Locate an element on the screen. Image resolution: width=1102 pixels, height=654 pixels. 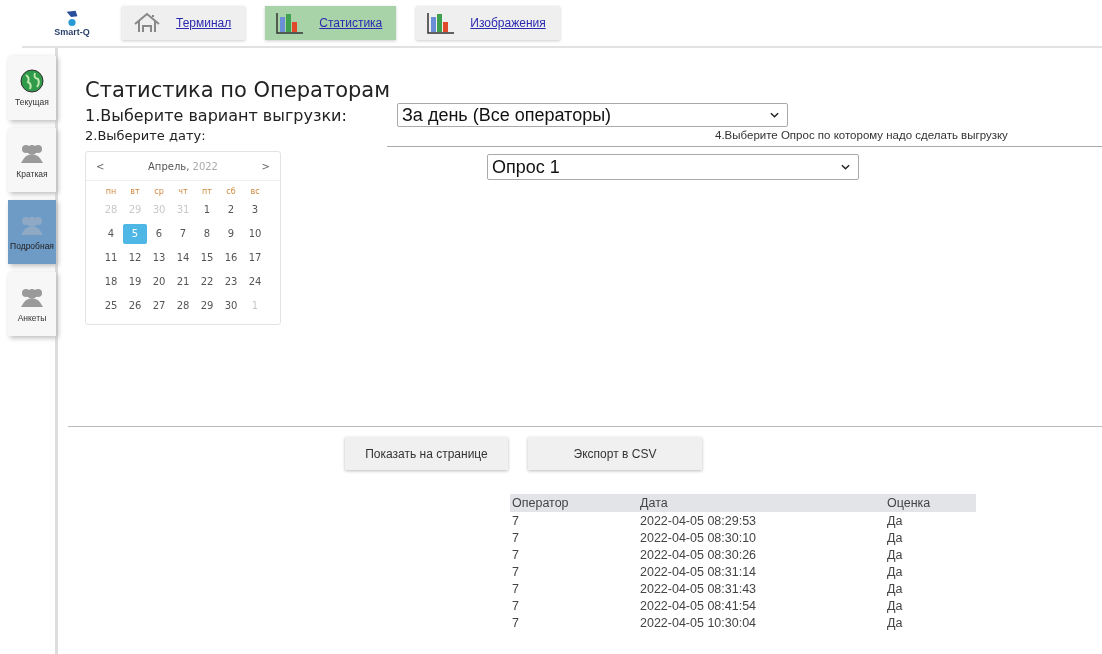
step-label: 1.Выберите вариант выгрузки: is located at coordinates (216, 115).